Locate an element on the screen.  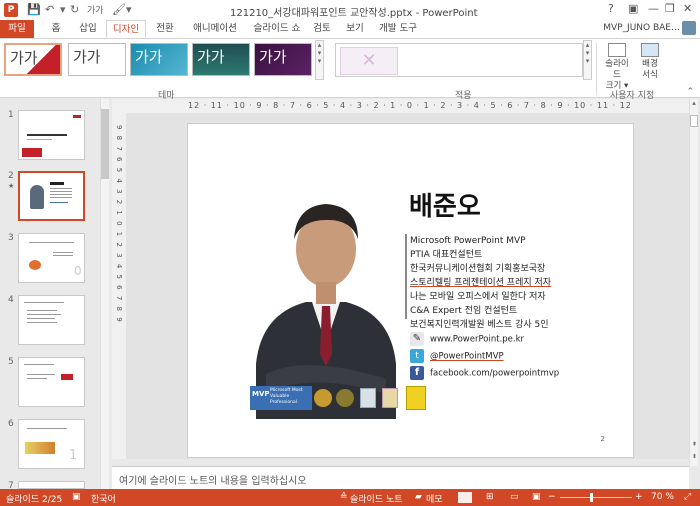
slides-panel-scrollbar is located at coordinates (104, 294).